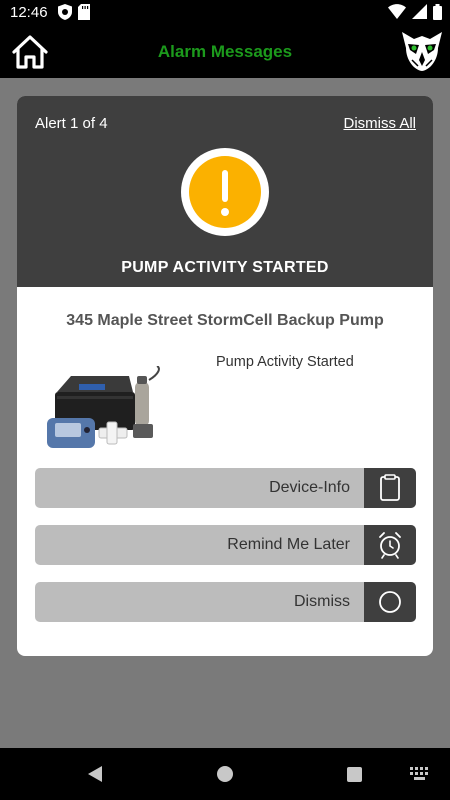 The width and height of the screenshot is (450, 800). I want to click on app-bar: Alarm Messages, so click(225, 51).